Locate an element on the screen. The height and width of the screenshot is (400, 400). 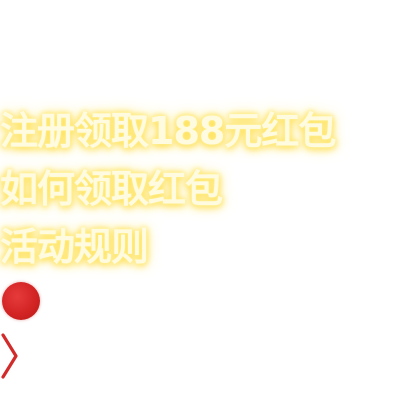
red-dot-icon is located at coordinates (21, 301).